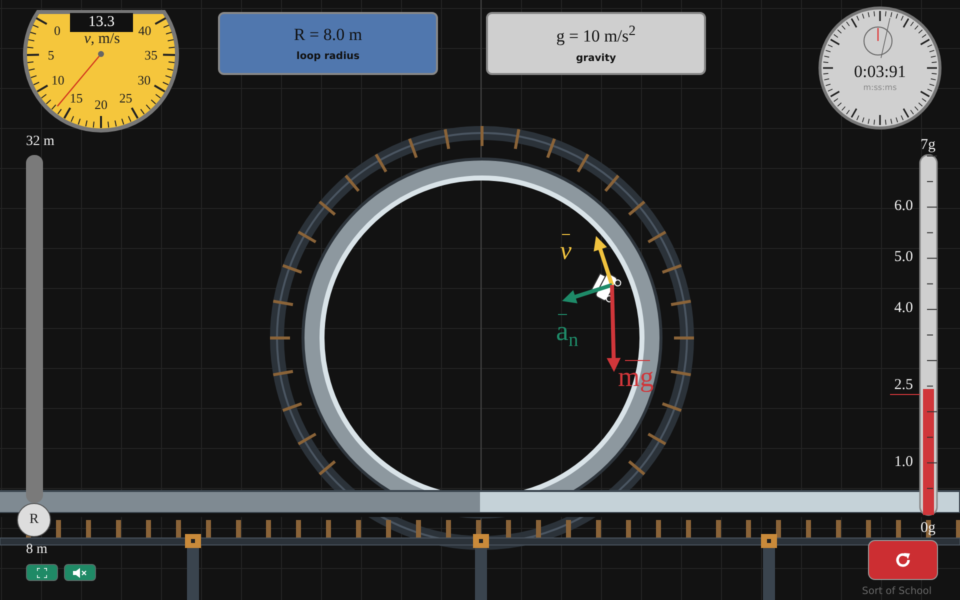  What do you see at coordinates (57, 80) in the screenshot?
I see `speed-scale-number: 10` at bounding box center [57, 80].